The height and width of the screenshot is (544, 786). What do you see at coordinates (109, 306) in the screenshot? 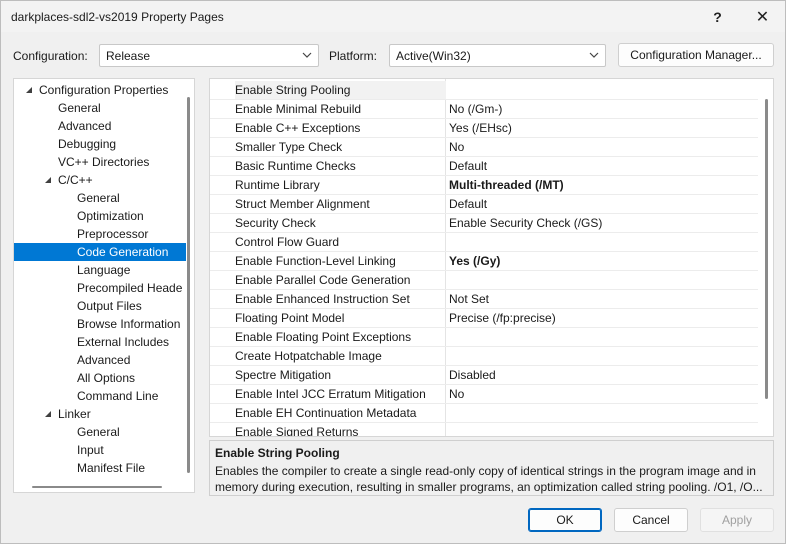
I see `tree-item-label: Output Files` at bounding box center [109, 306].